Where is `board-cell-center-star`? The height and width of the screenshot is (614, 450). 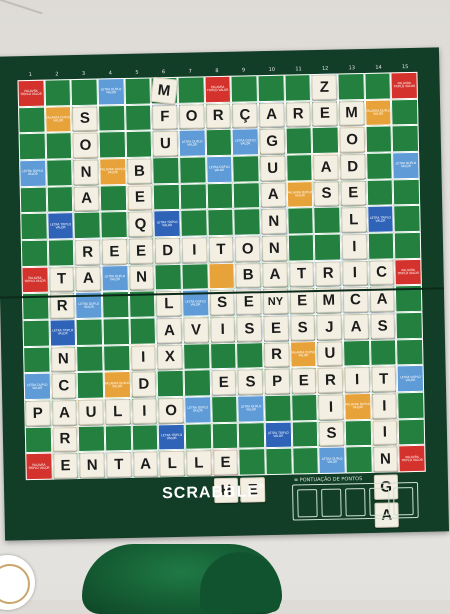 board-cell-center-star is located at coordinates (222, 276).